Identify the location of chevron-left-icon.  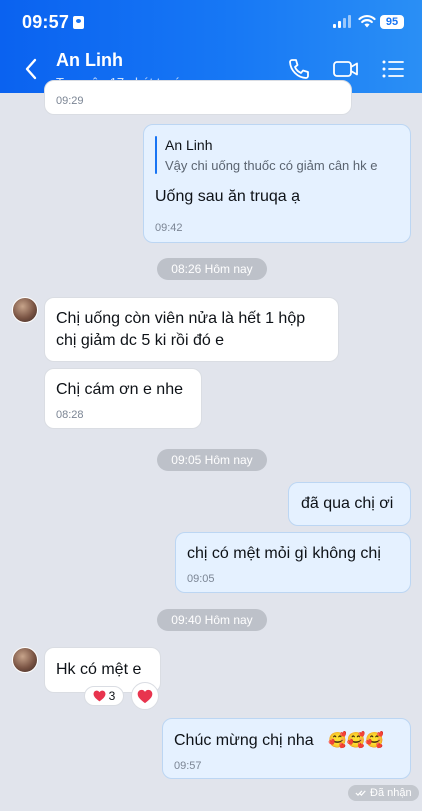
(31, 69).